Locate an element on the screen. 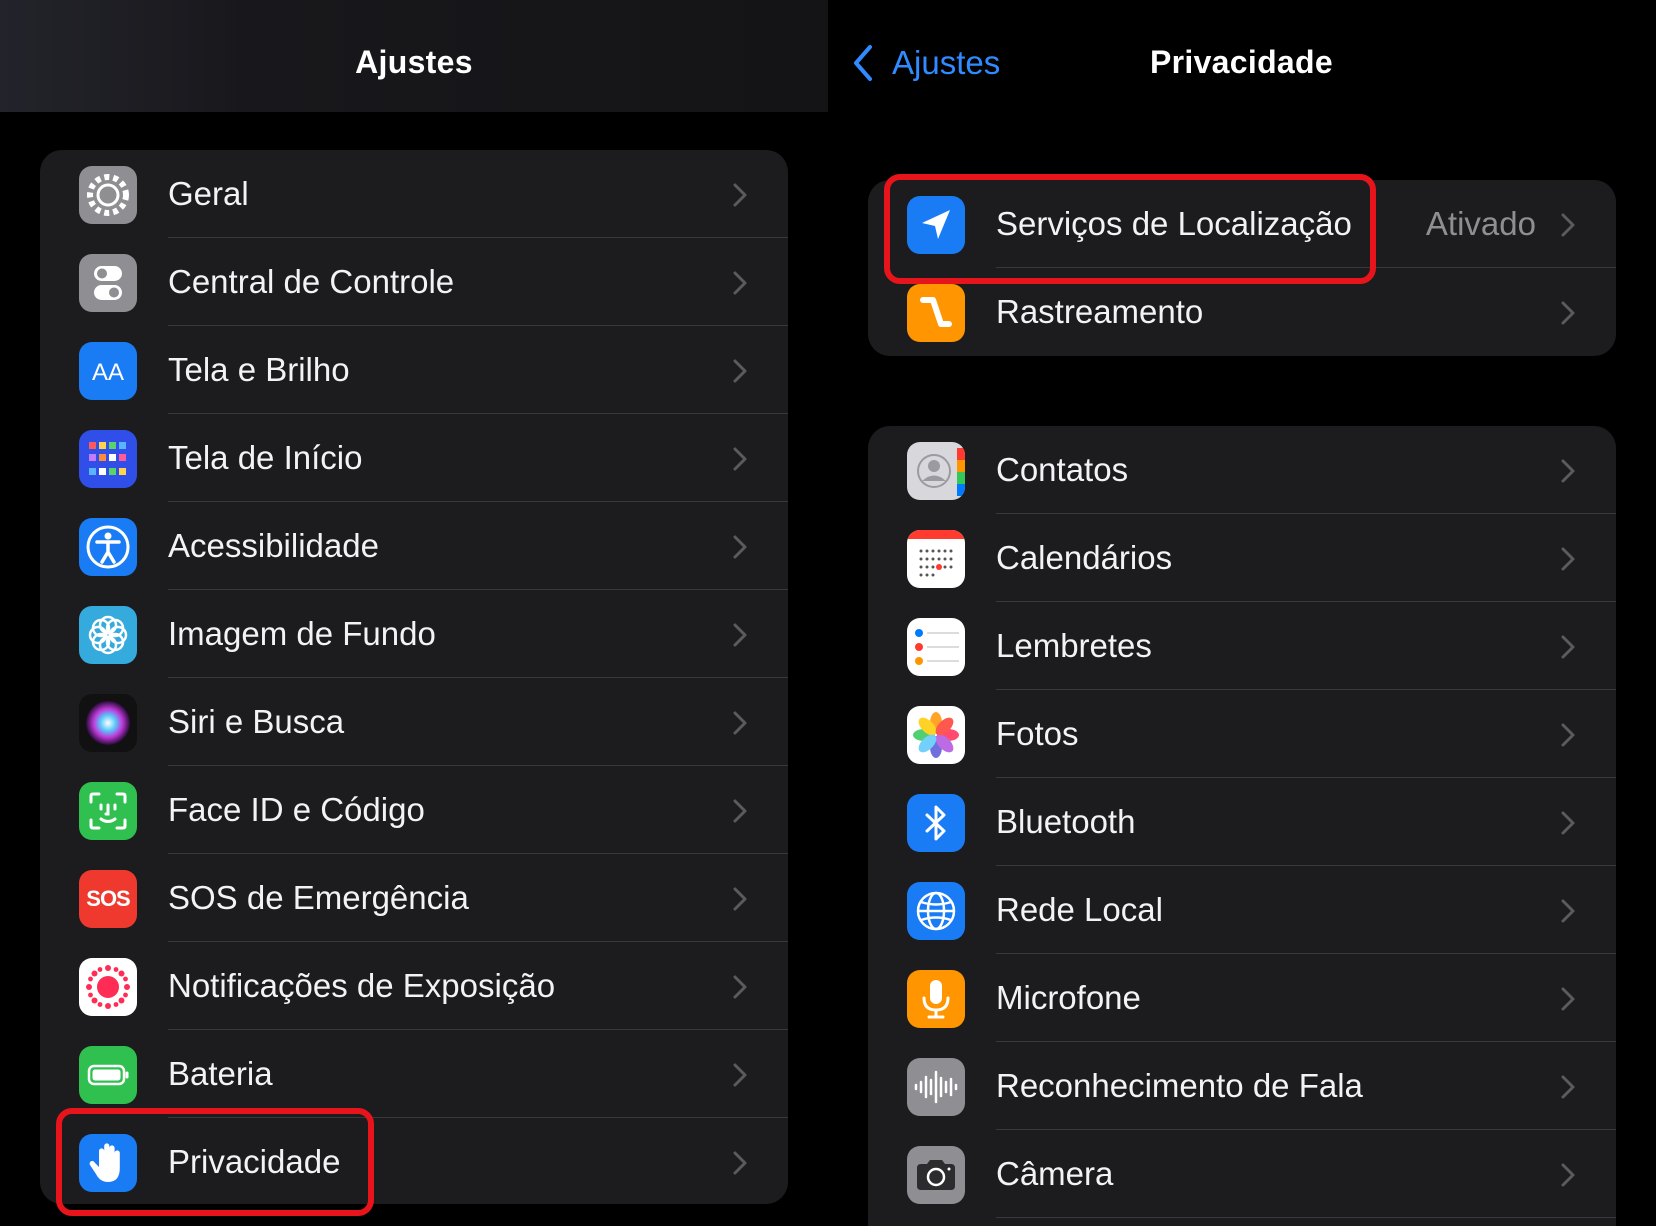 This screenshot has height=1226, width=1656. chevron-left-icon is located at coordinates (863, 63).